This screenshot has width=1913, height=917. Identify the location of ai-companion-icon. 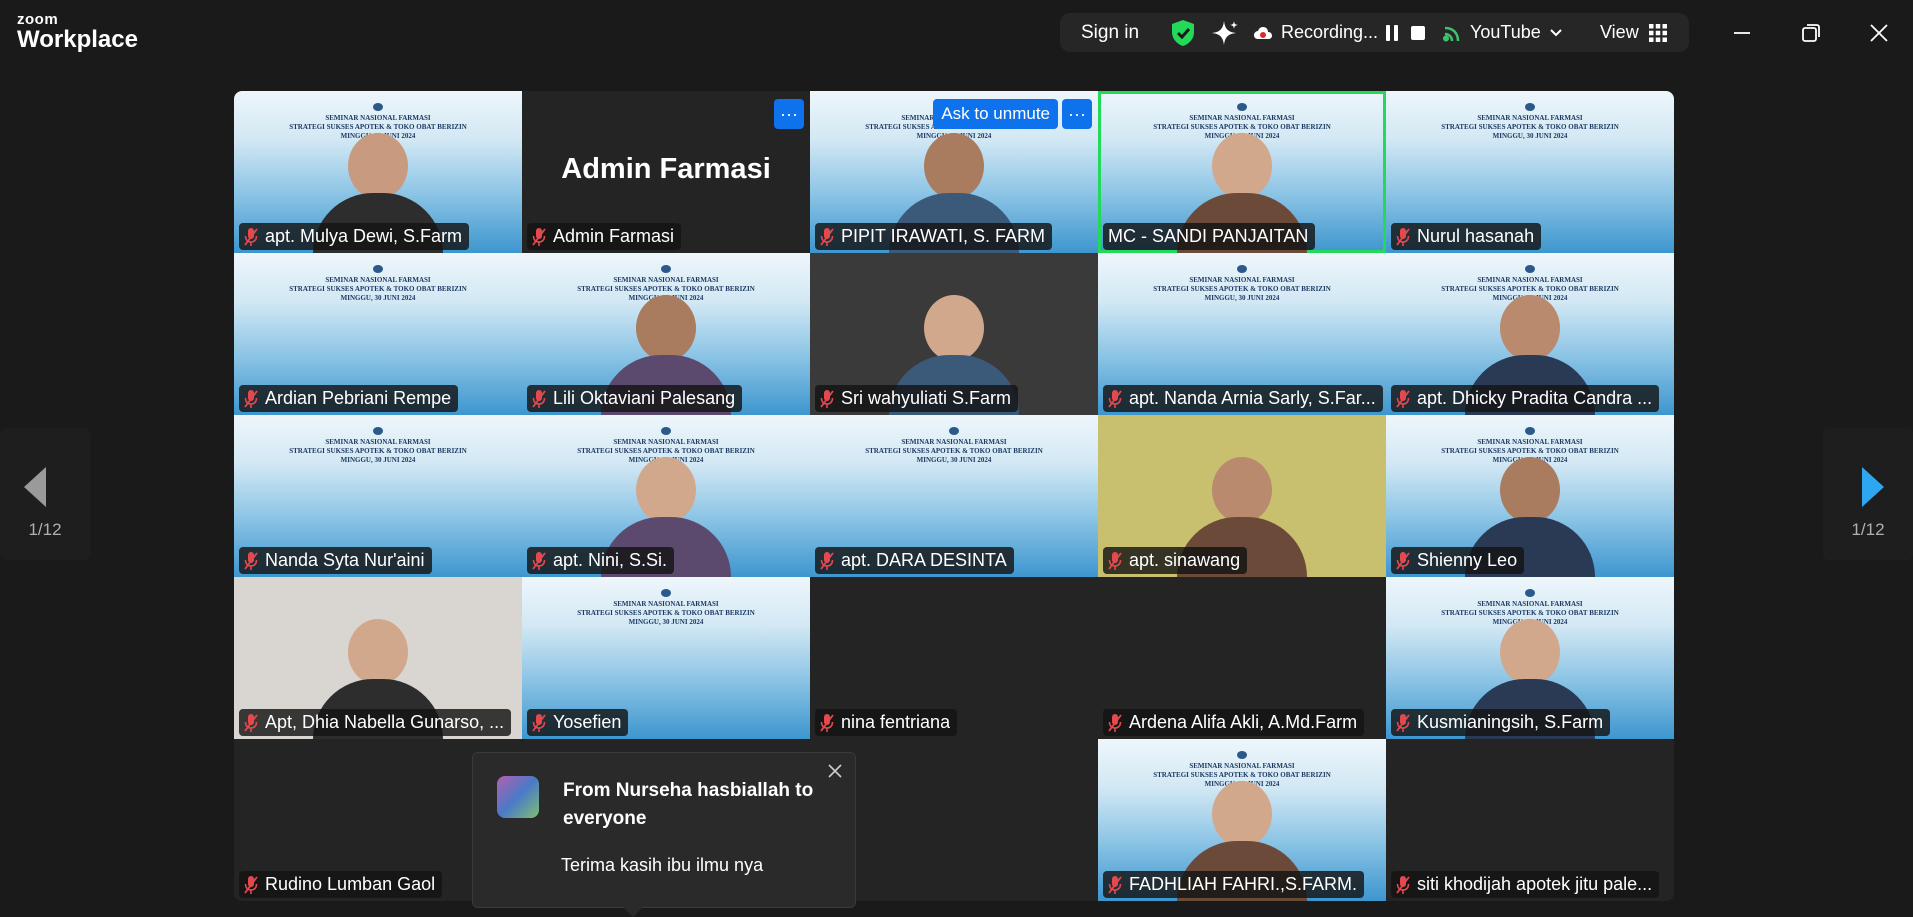
(1224, 32).